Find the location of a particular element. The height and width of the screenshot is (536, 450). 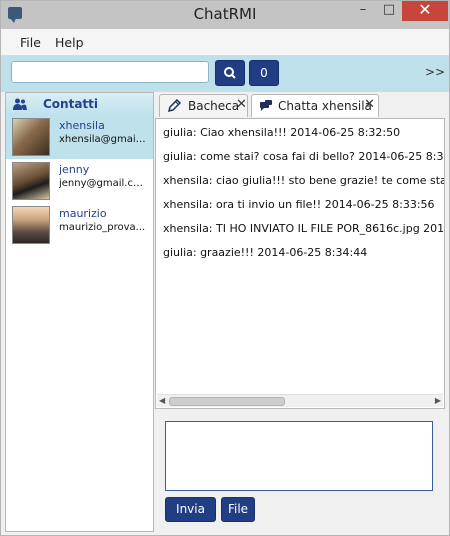

search-input is located at coordinates (110, 72).